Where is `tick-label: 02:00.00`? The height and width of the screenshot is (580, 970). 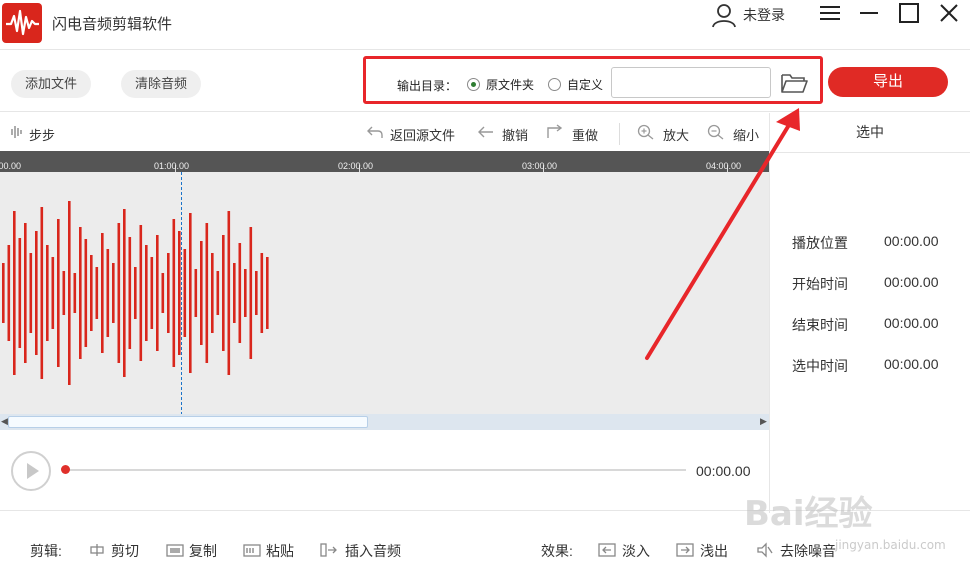
tick-label: 02:00.00 is located at coordinates (356, 166).